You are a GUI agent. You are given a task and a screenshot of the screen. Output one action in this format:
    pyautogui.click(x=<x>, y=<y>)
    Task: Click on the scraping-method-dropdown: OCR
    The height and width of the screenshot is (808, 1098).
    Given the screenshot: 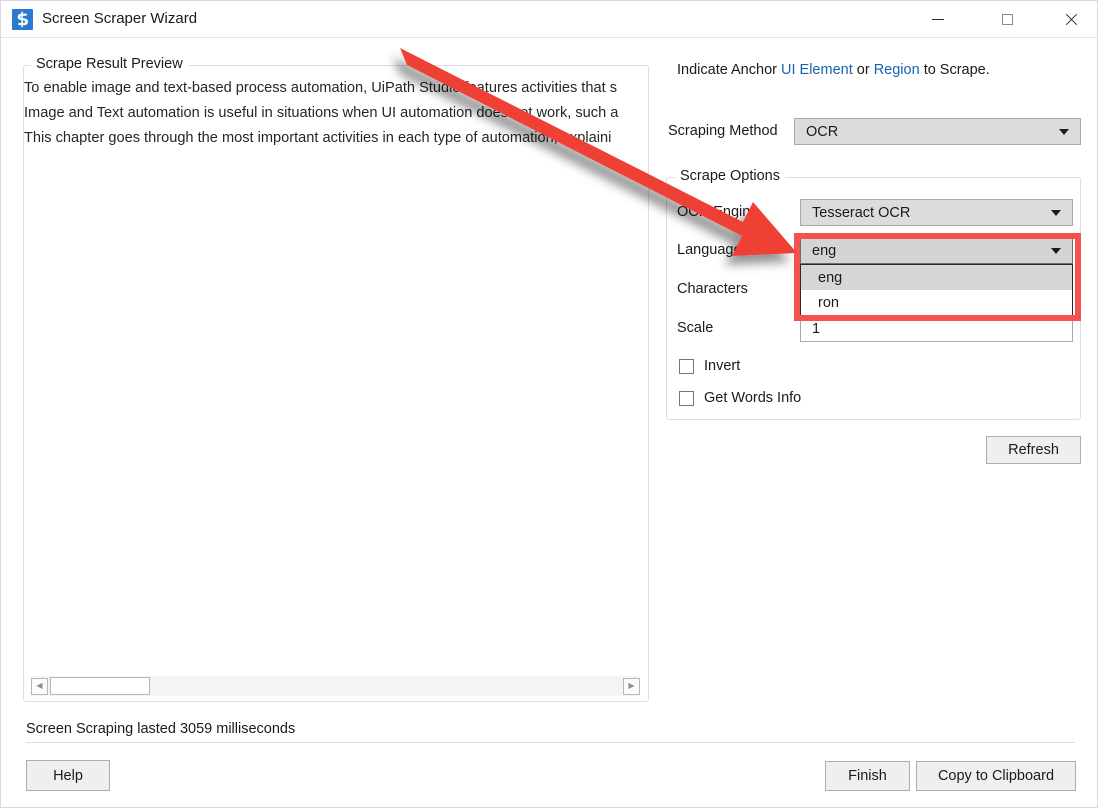 What is the action you would take?
    pyautogui.click(x=937, y=131)
    